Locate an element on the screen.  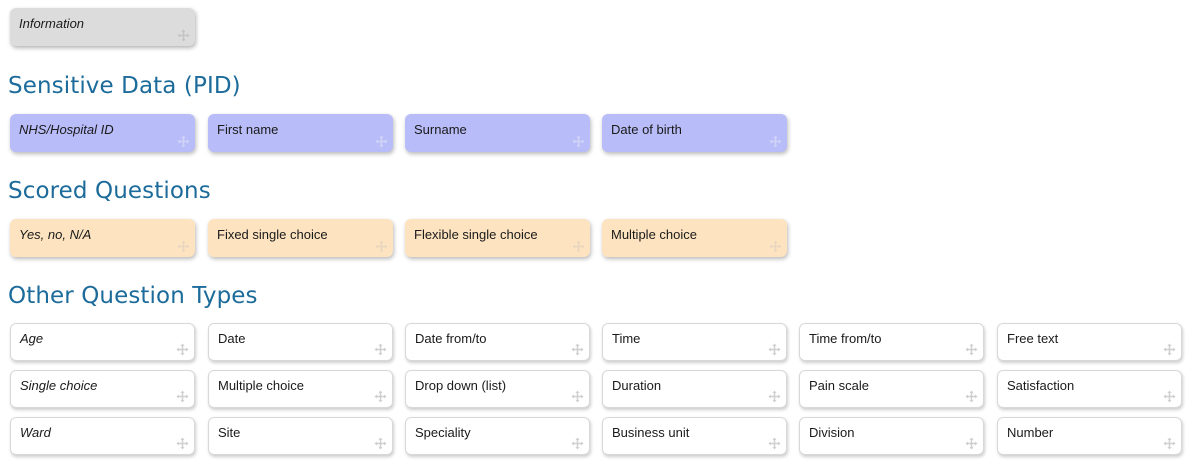
question-type-speciality: Speciality is located at coordinates (497, 436).